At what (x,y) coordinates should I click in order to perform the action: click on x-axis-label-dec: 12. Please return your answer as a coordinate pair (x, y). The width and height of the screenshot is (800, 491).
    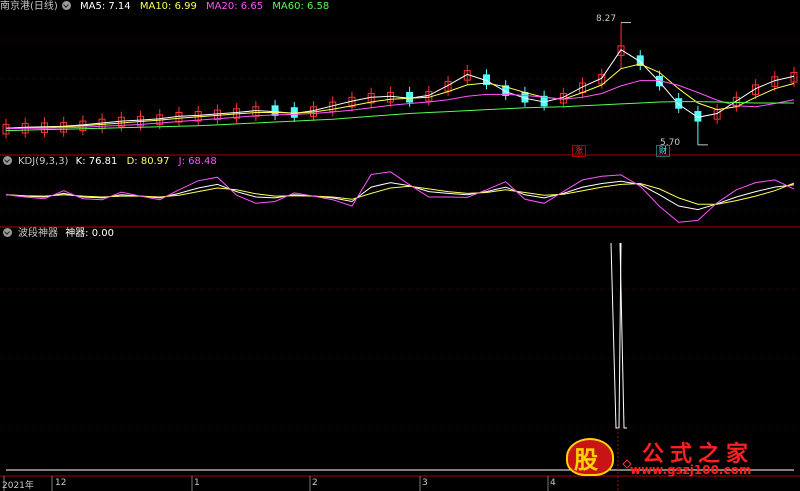
    Looking at the image, I should click on (61, 483).